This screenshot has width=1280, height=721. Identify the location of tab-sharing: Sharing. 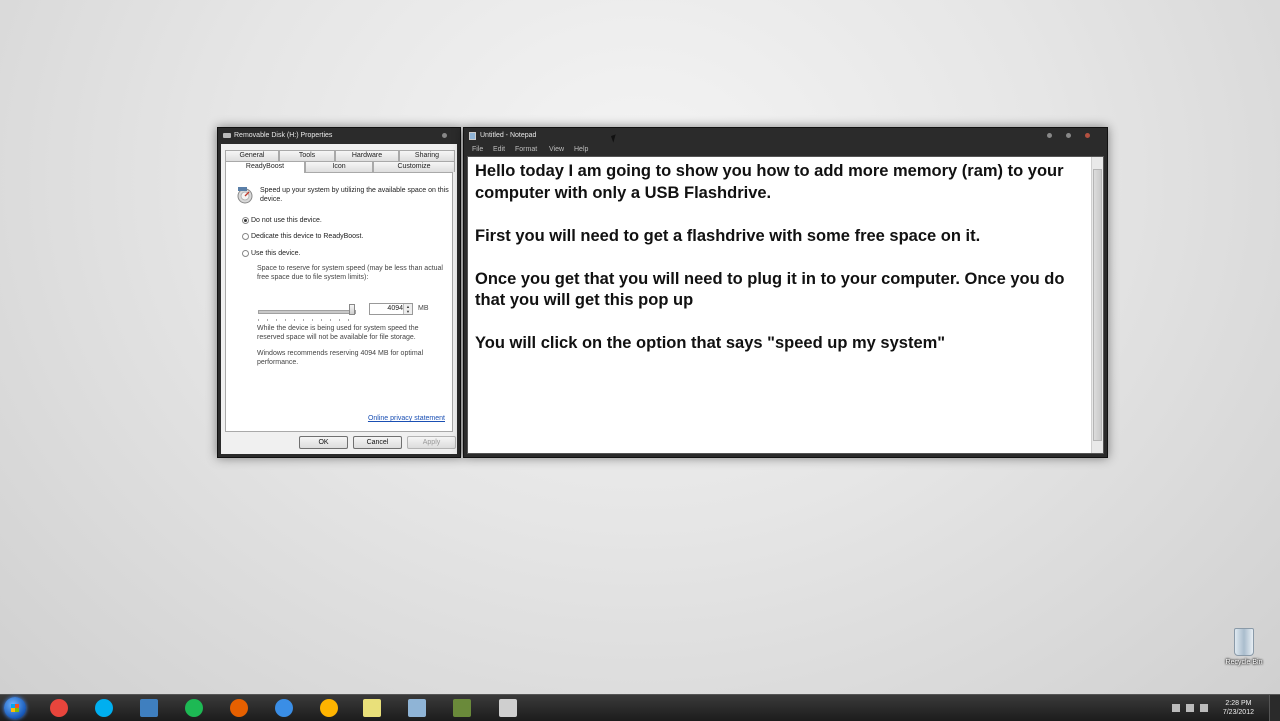
(427, 155).